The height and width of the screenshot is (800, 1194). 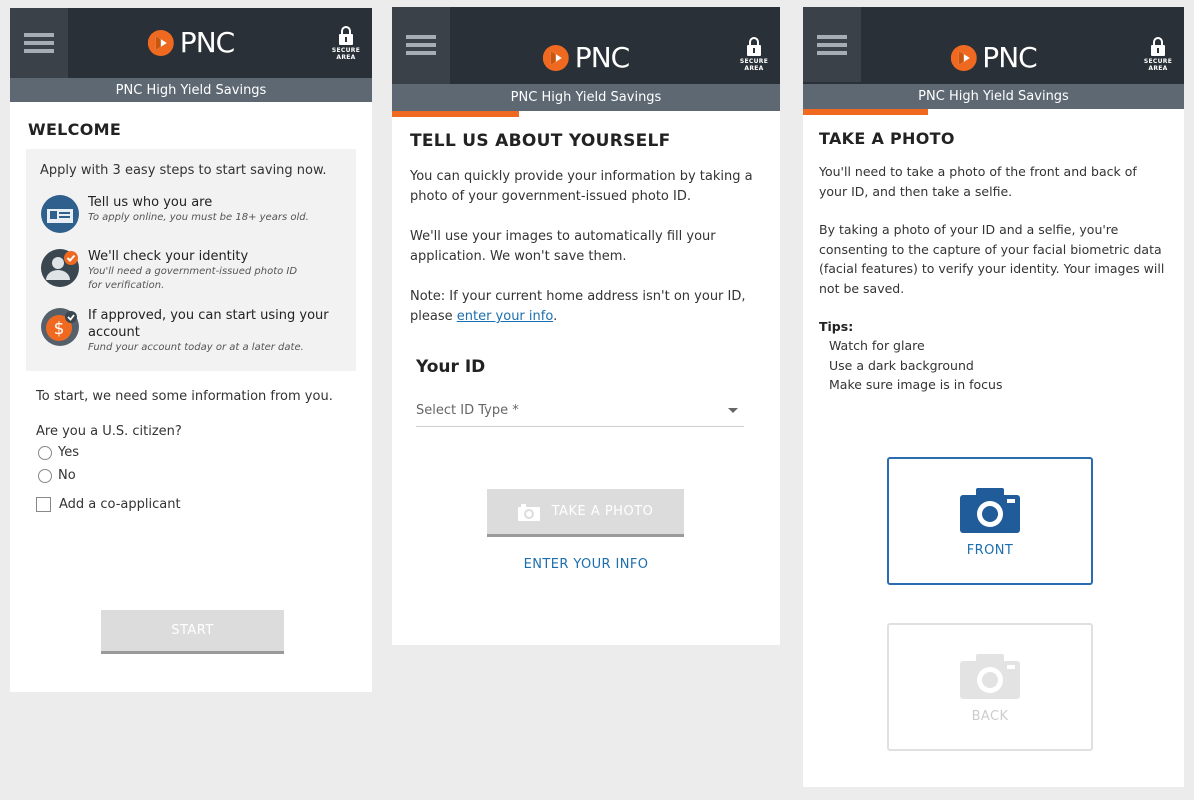 I want to click on take-photo-button: TAKE A PHOTO, so click(x=585, y=513).